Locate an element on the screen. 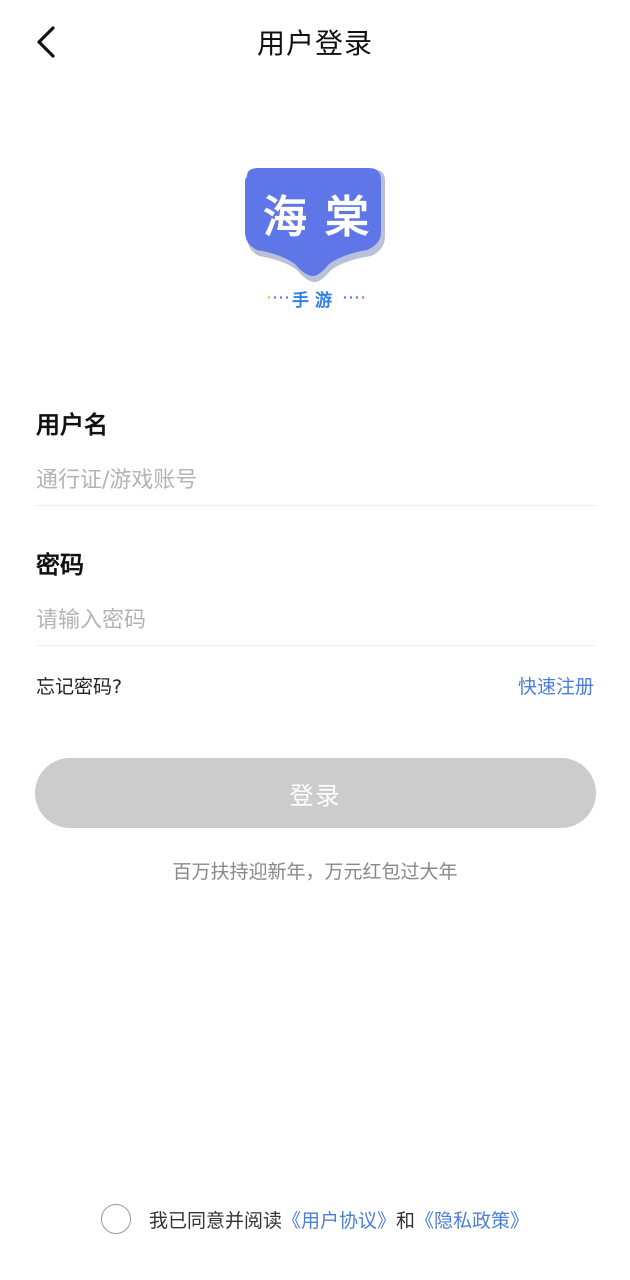 This screenshot has width=630, height=1280. login-button: 登录 is located at coordinates (315, 793).